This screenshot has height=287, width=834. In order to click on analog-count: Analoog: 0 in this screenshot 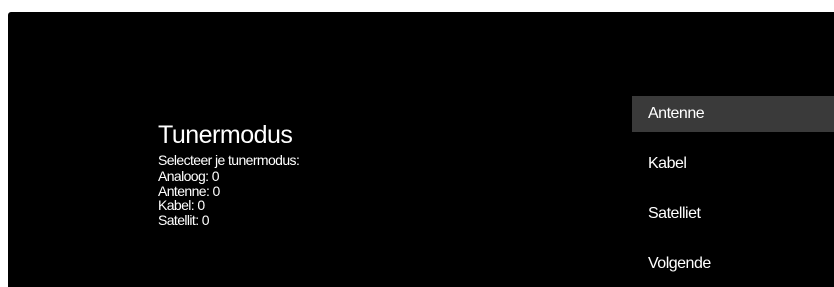, I will do `click(189, 176)`.